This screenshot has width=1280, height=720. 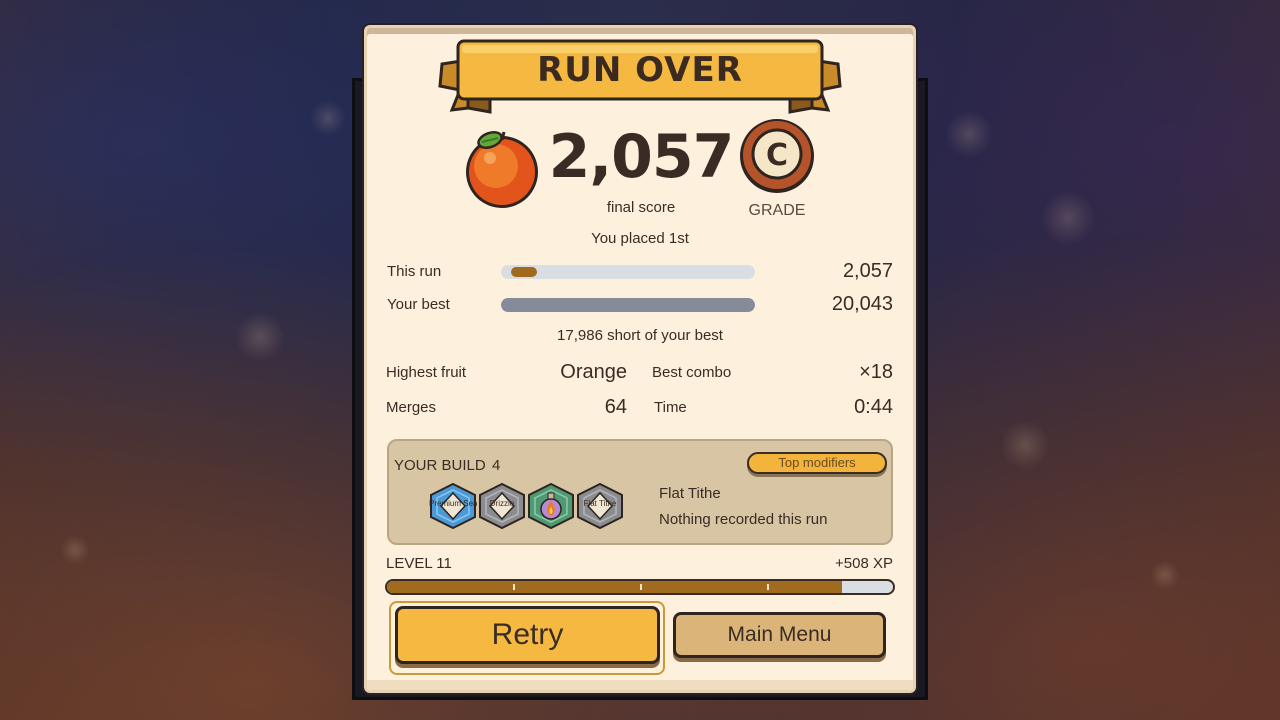 I want to click on xp-progress-bar, so click(x=640, y=587).